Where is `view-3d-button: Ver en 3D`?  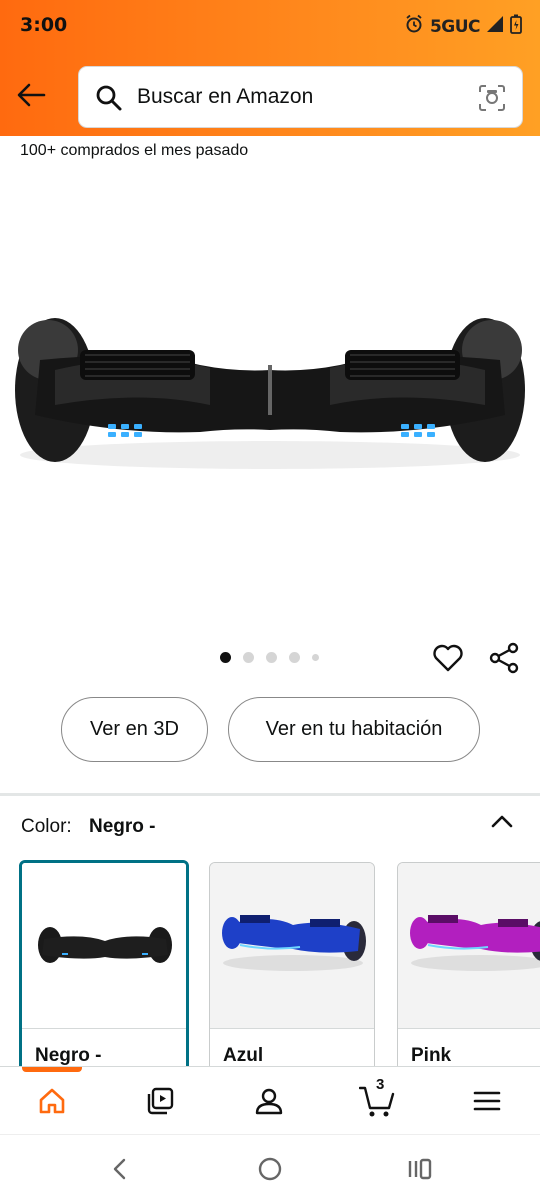 view-3d-button: Ver en 3D is located at coordinates (134, 729).